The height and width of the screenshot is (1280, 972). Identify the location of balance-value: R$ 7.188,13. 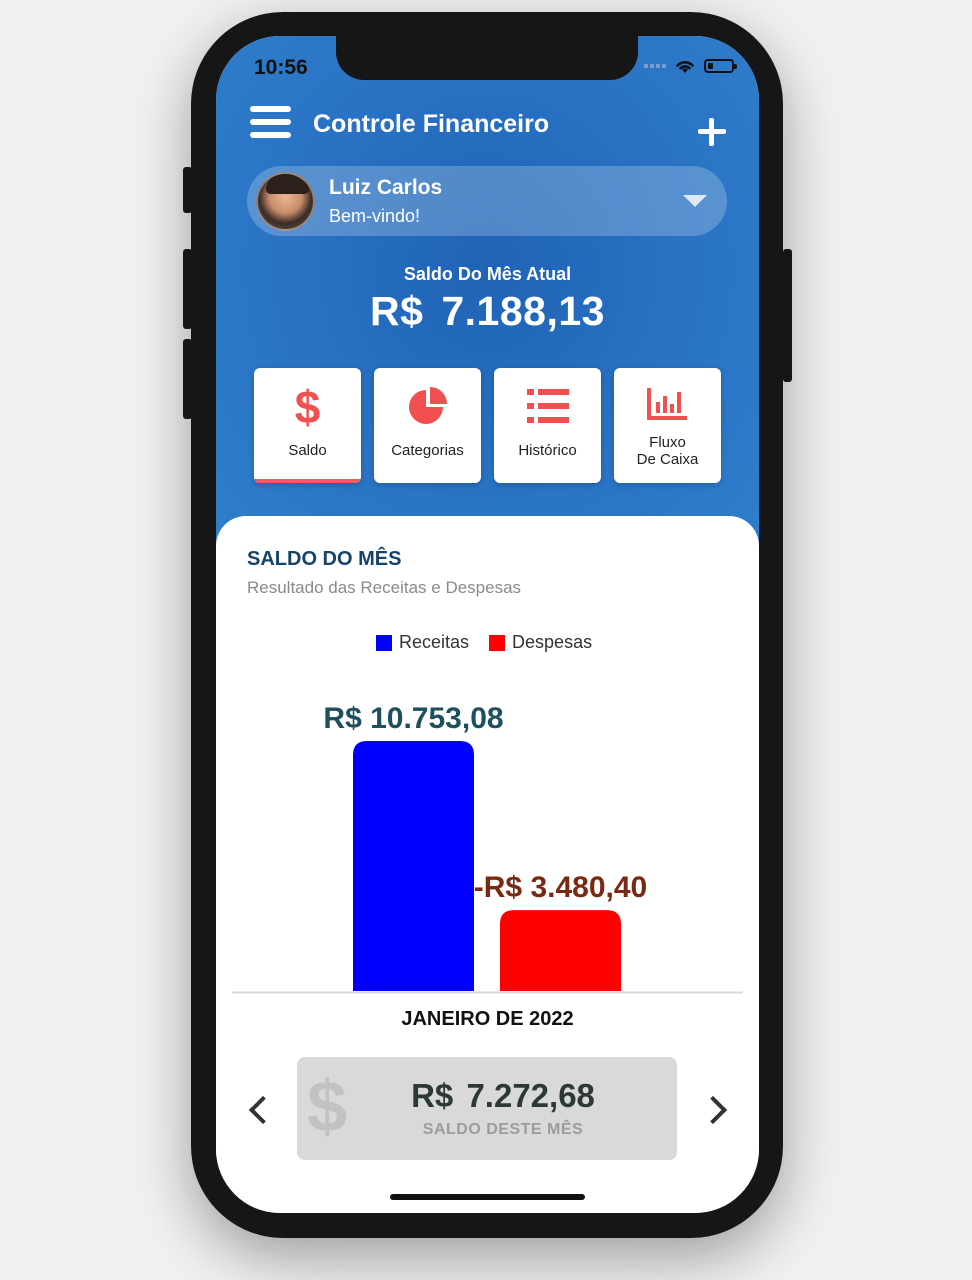
(487, 311).